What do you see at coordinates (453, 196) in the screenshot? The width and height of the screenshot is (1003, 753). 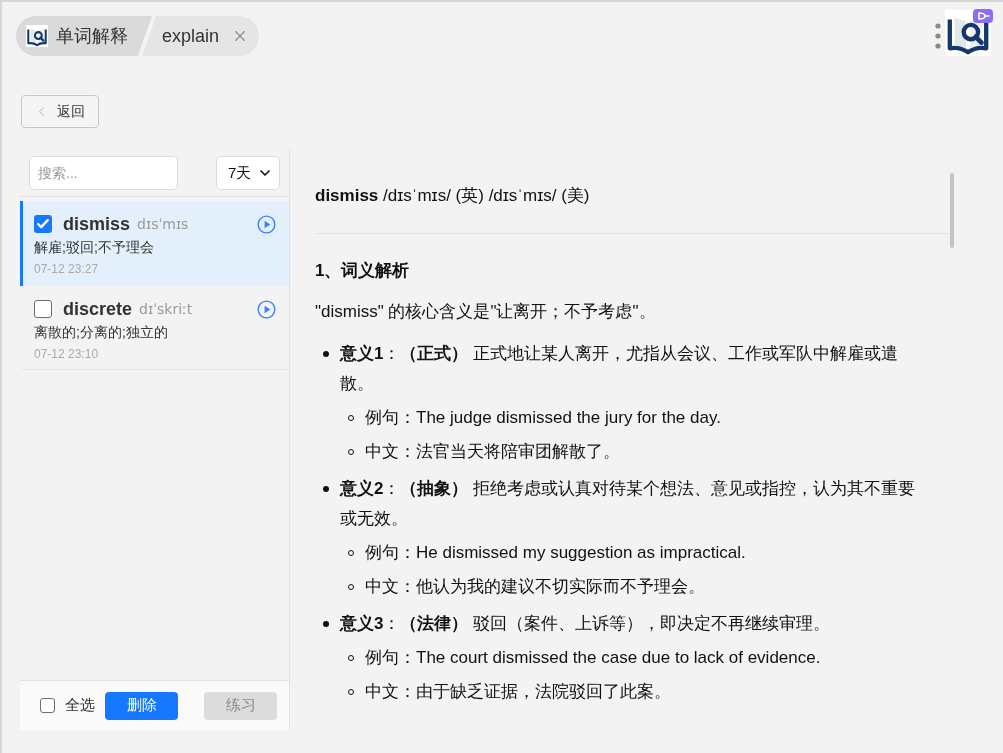 I see `headword-pronunciation: dismiss /dɪsˈmɪs/ (英) /dɪsˈmɪs/ (美)` at bounding box center [453, 196].